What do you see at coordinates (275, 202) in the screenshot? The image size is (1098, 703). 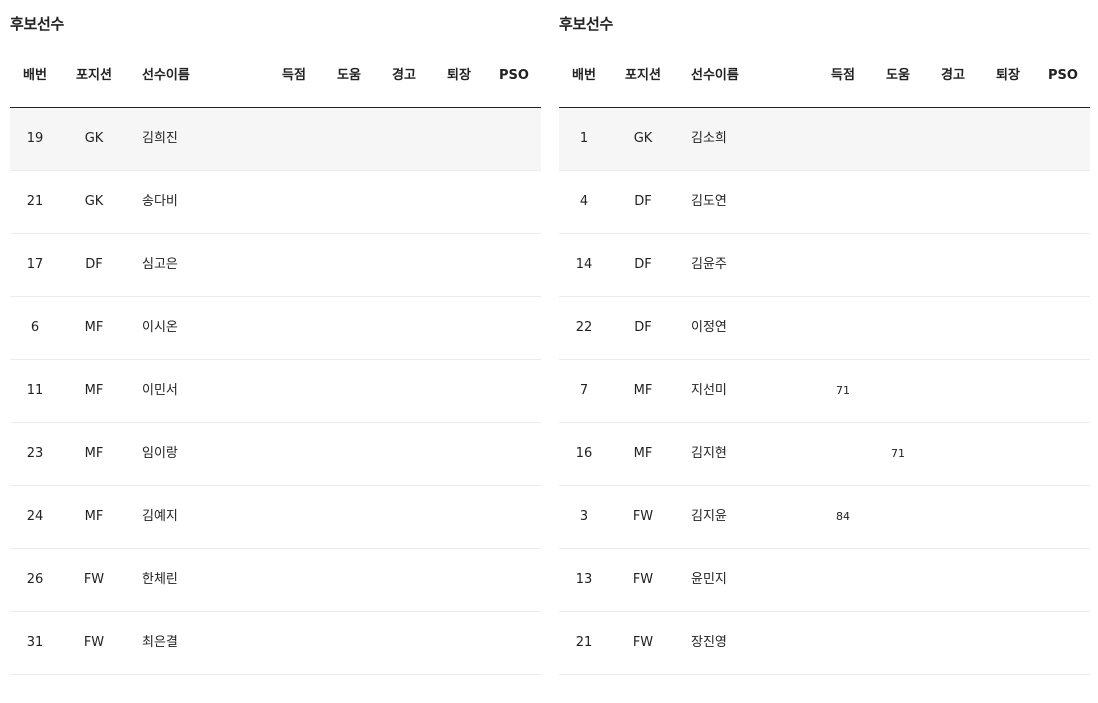 I see `table-row: 21 GK 송다비` at bounding box center [275, 202].